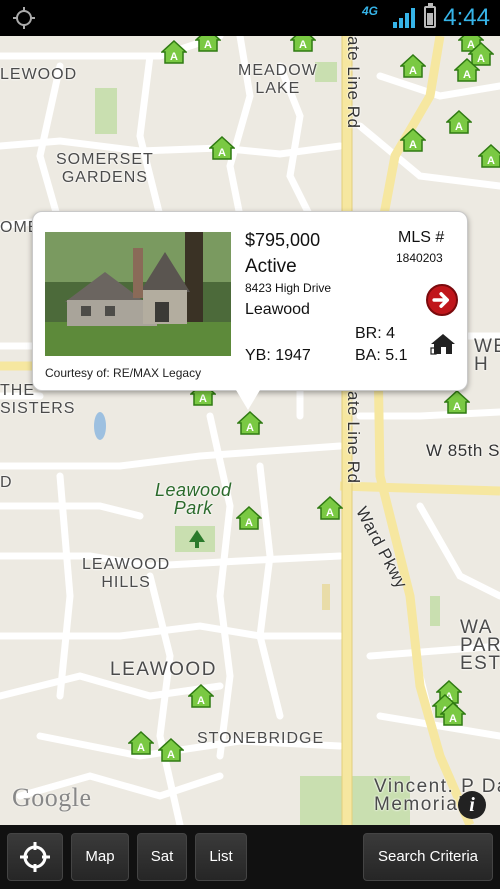  What do you see at coordinates (163, 669) in the screenshot?
I see `map-label-leawood: LEAWOOD` at bounding box center [163, 669].